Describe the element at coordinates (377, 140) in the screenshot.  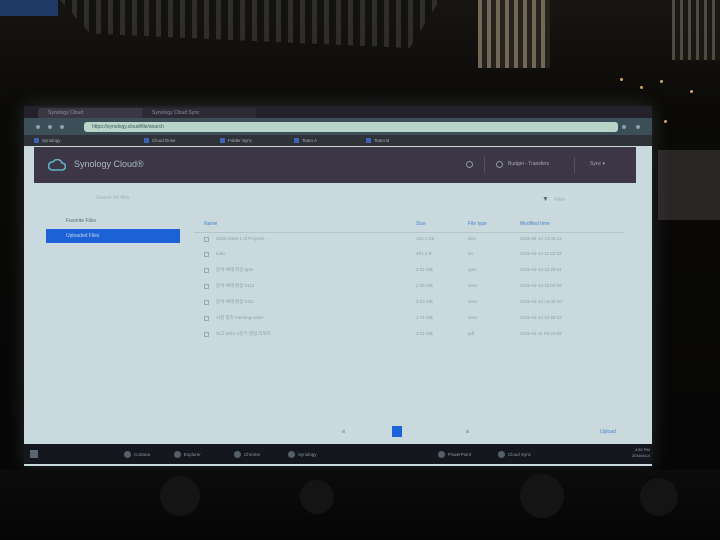
I see `bookmark-item: Team B` at that location.